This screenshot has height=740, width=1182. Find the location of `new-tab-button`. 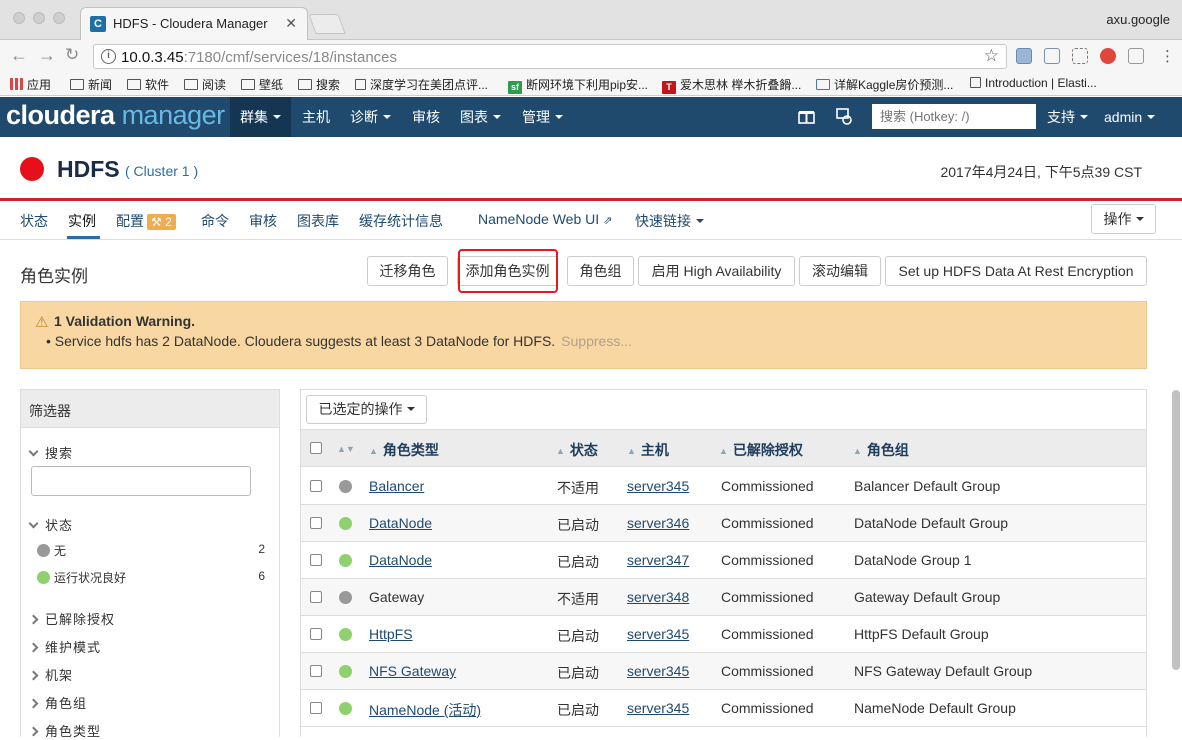

new-tab-button is located at coordinates (327, 24).